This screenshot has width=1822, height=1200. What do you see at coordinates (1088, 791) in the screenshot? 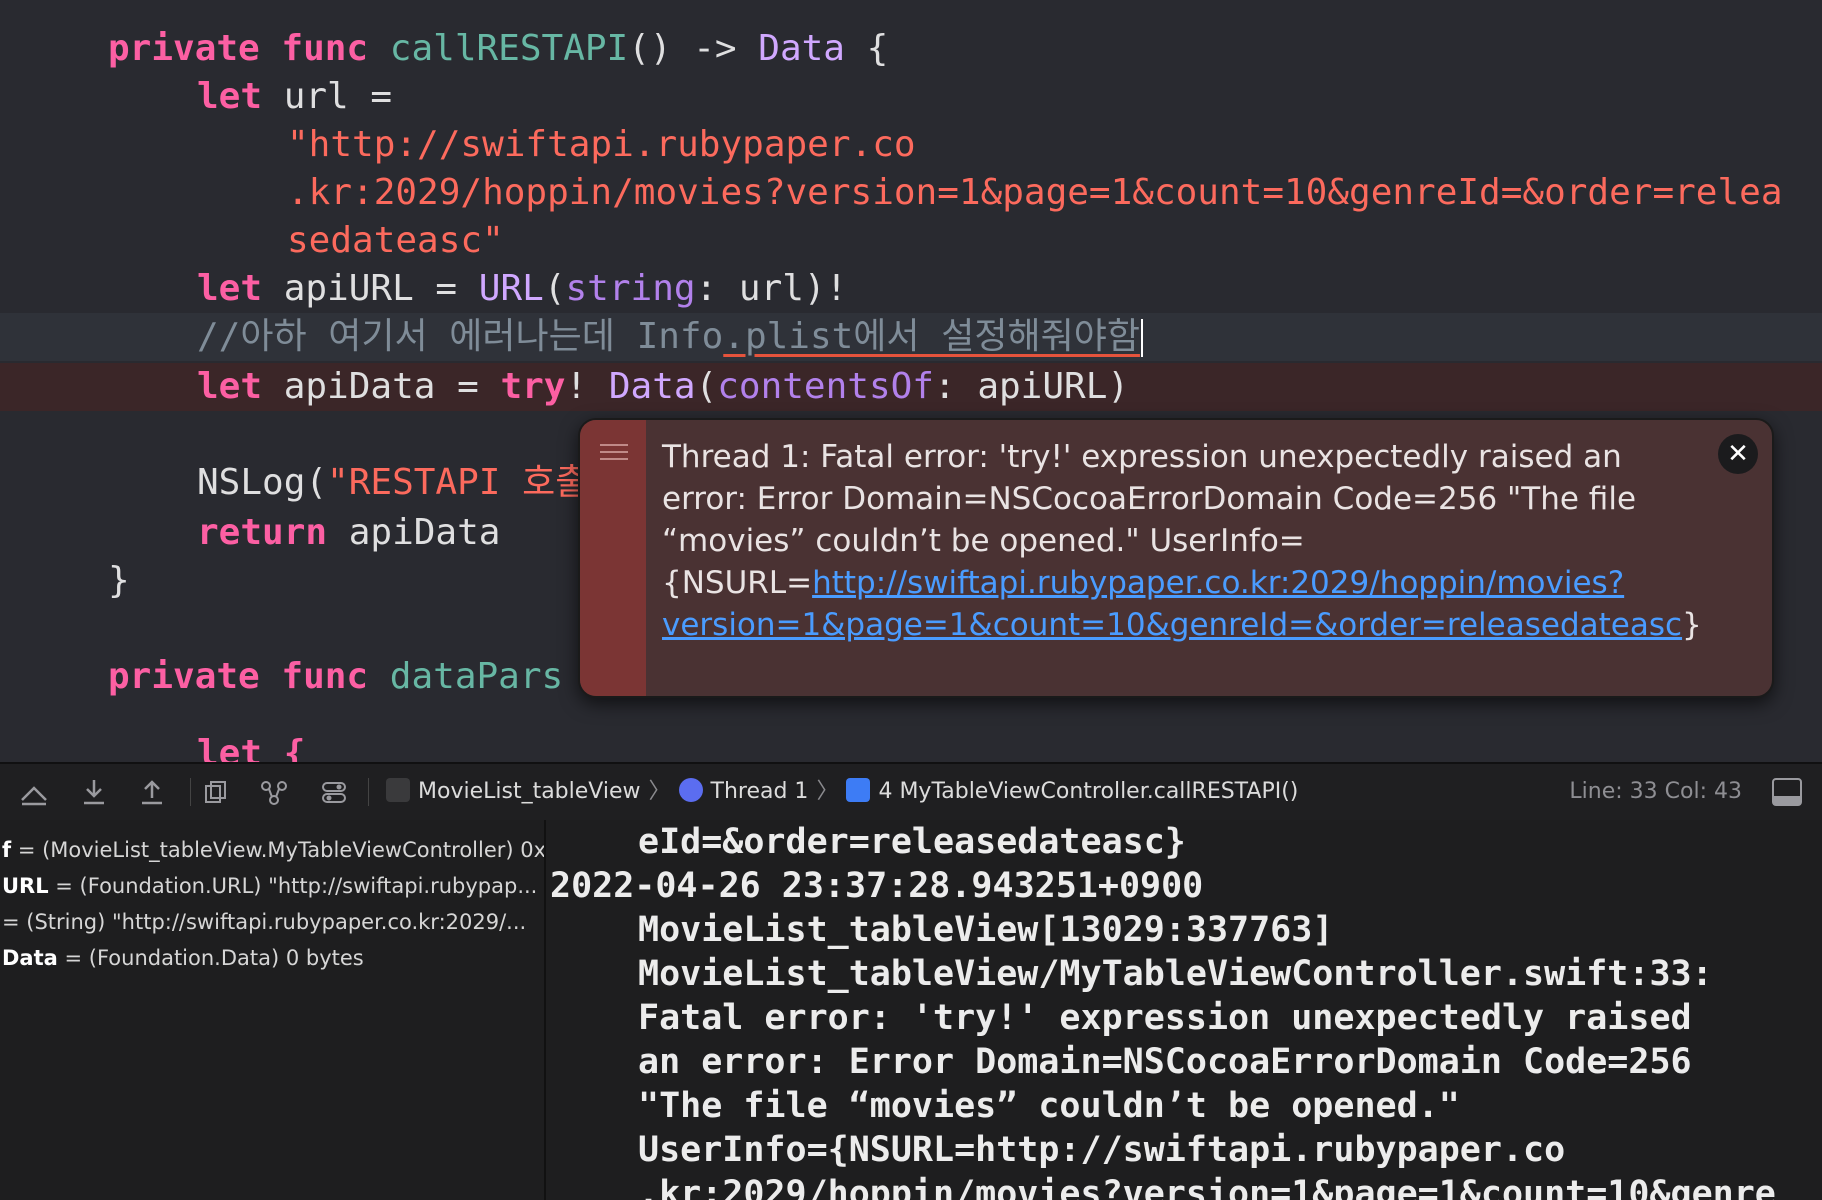
I see `breadcrumb-frame: 4 MyTableViewController.callRESTAPI()` at bounding box center [1088, 791].